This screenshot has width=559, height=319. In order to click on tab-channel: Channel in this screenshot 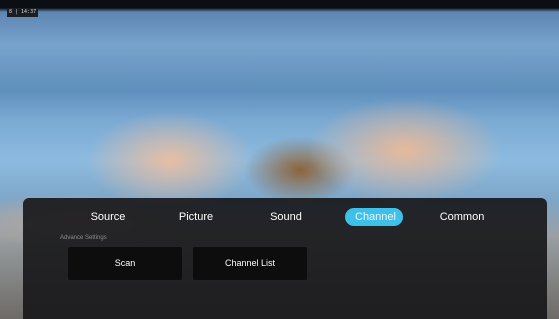, I will do `click(374, 217)`.